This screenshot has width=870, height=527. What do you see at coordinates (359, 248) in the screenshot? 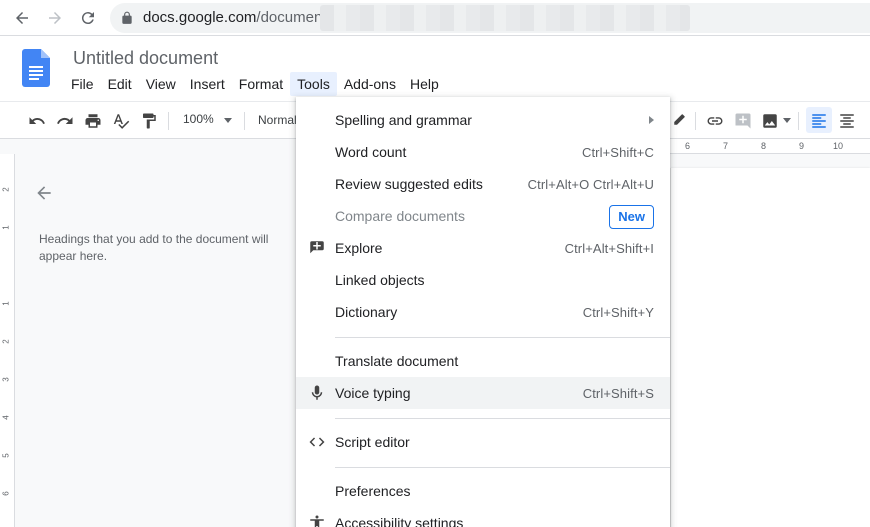
I see `menu-item-label: Explore` at bounding box center [359, 248].